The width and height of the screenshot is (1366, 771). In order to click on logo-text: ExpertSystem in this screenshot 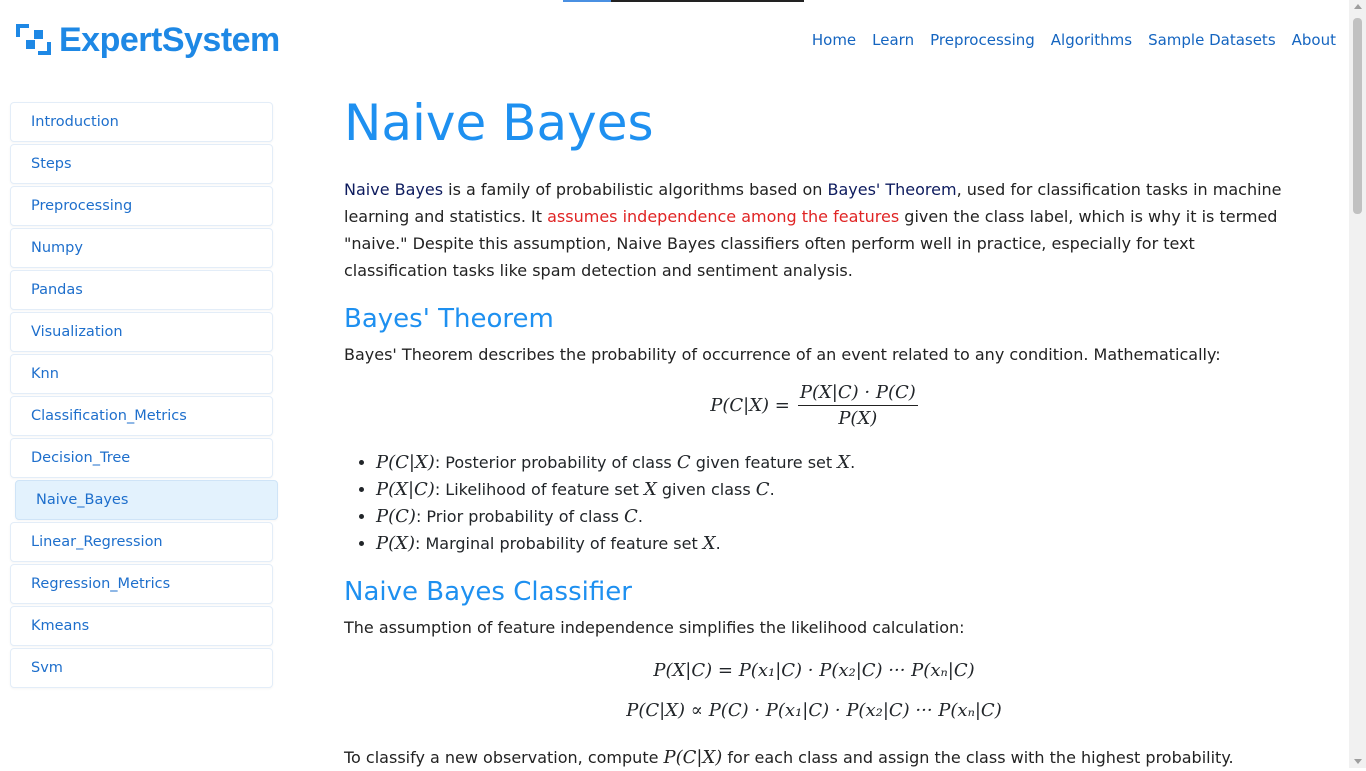, I will do `click(169, 39)`.